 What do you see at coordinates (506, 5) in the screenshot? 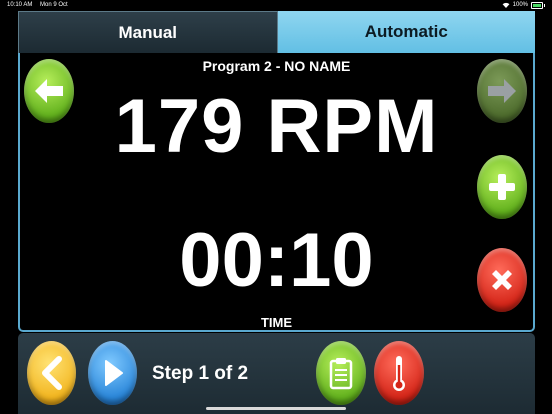
I see `wifi-icon` at bounding box center [506, 5].